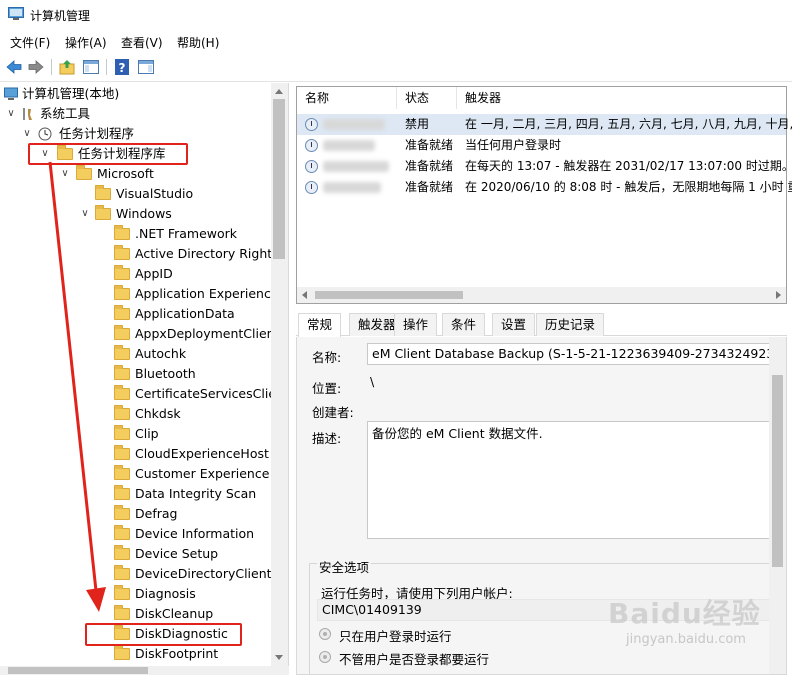 The width and height of the screenshot is (792, 675). What do you see at coordinates (158, 413) in the screenshot?
I see `tree-label: Chkdsk` at bounding box center [158, 413].